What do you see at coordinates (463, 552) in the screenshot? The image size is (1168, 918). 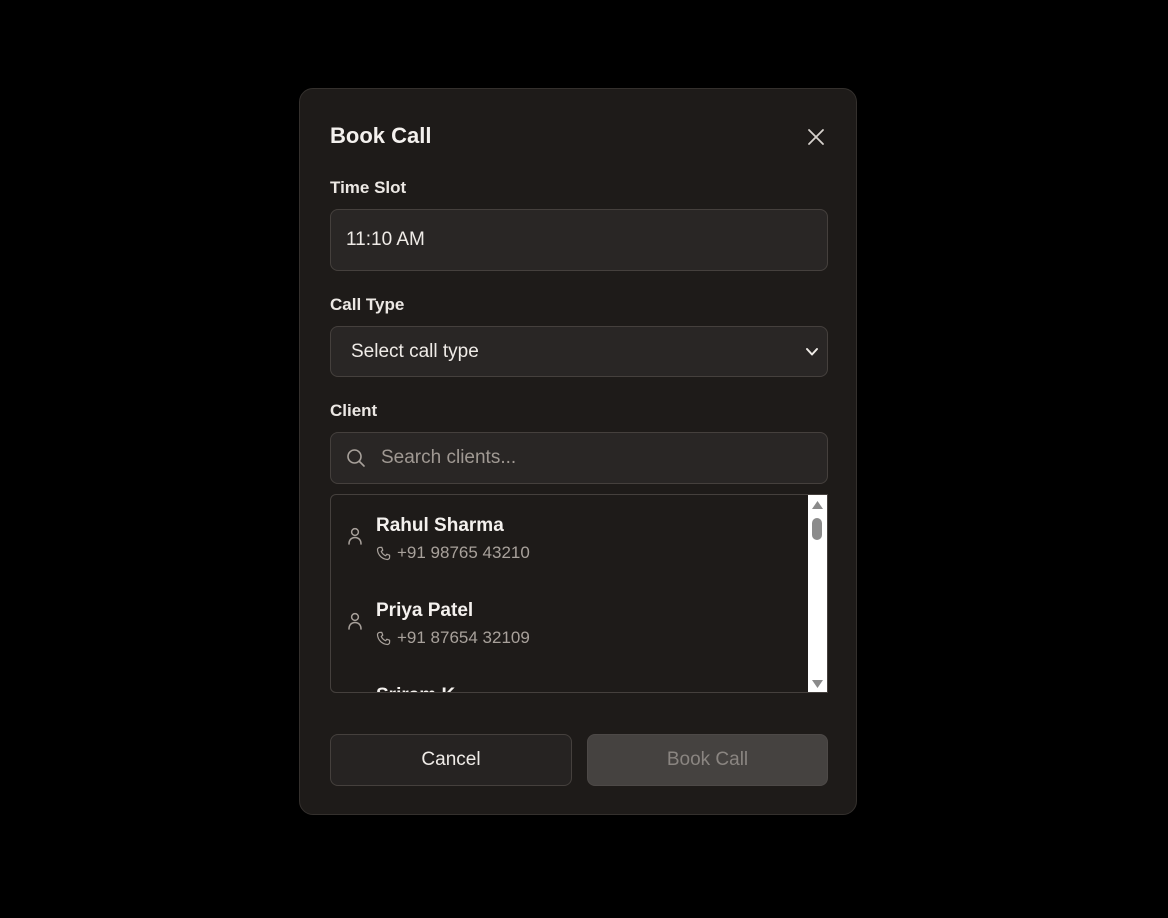 I see `client-phone-number: +91 98765 43210` at bounding box center [463, 552].